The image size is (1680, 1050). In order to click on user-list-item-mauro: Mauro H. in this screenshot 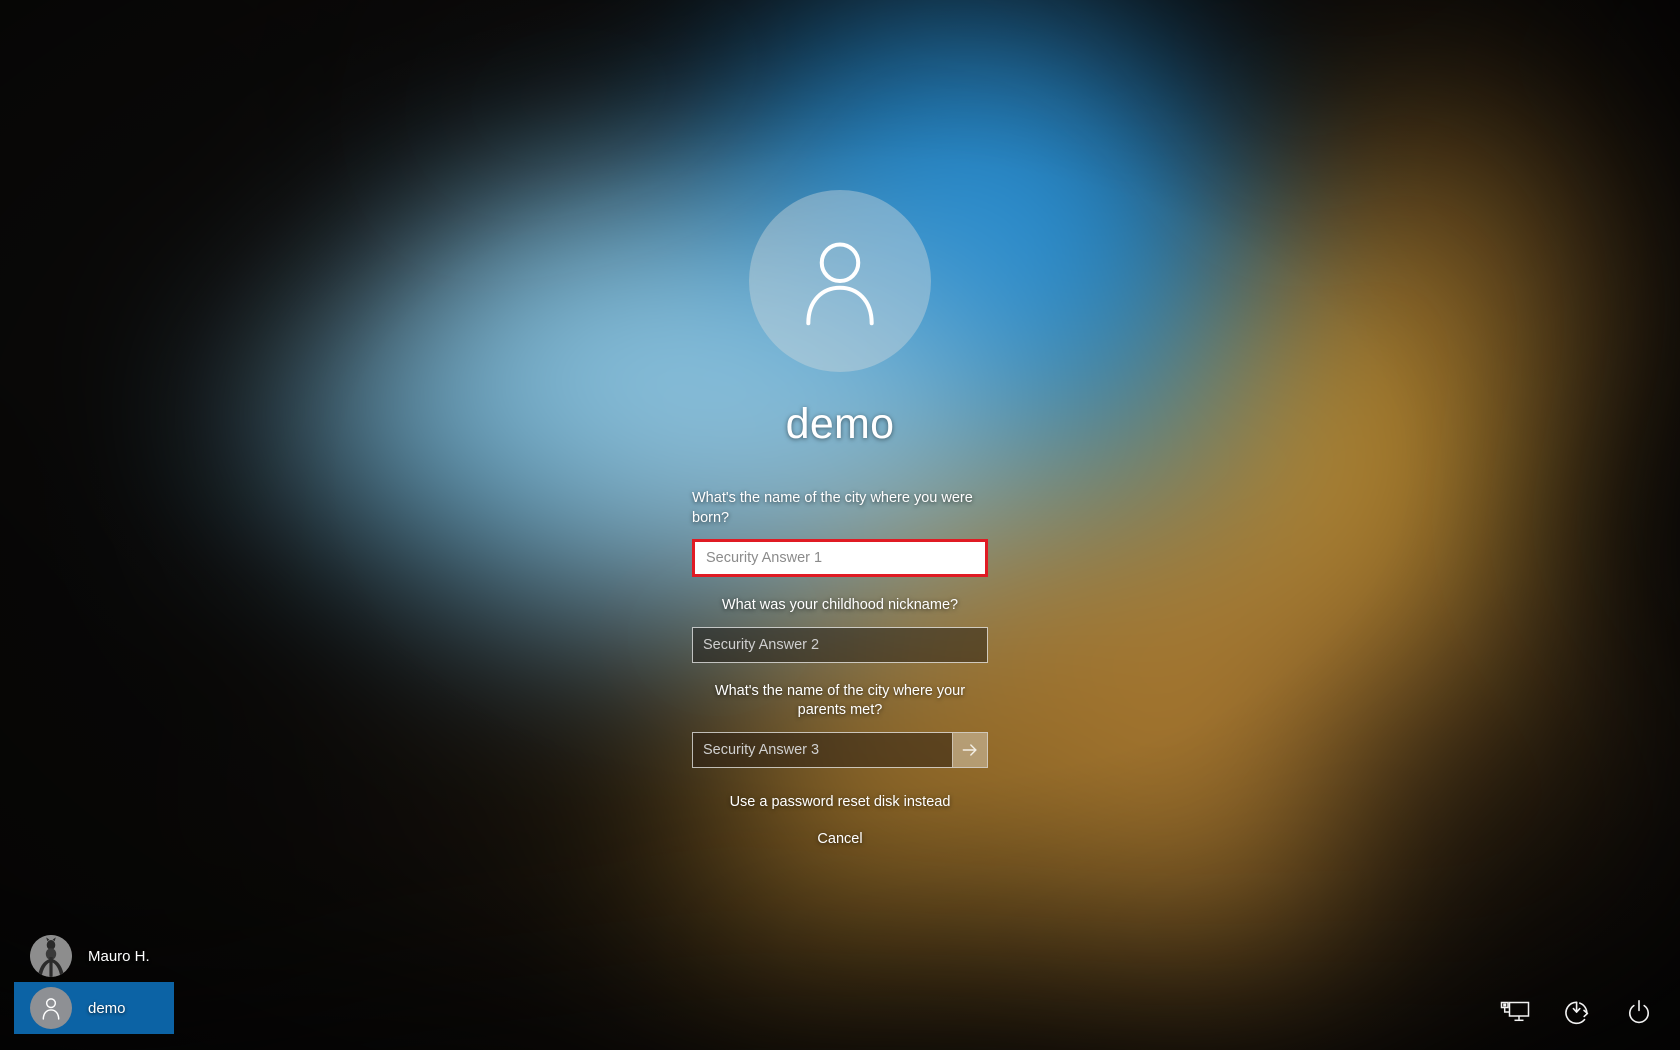, I will do `click(94, 956)`.